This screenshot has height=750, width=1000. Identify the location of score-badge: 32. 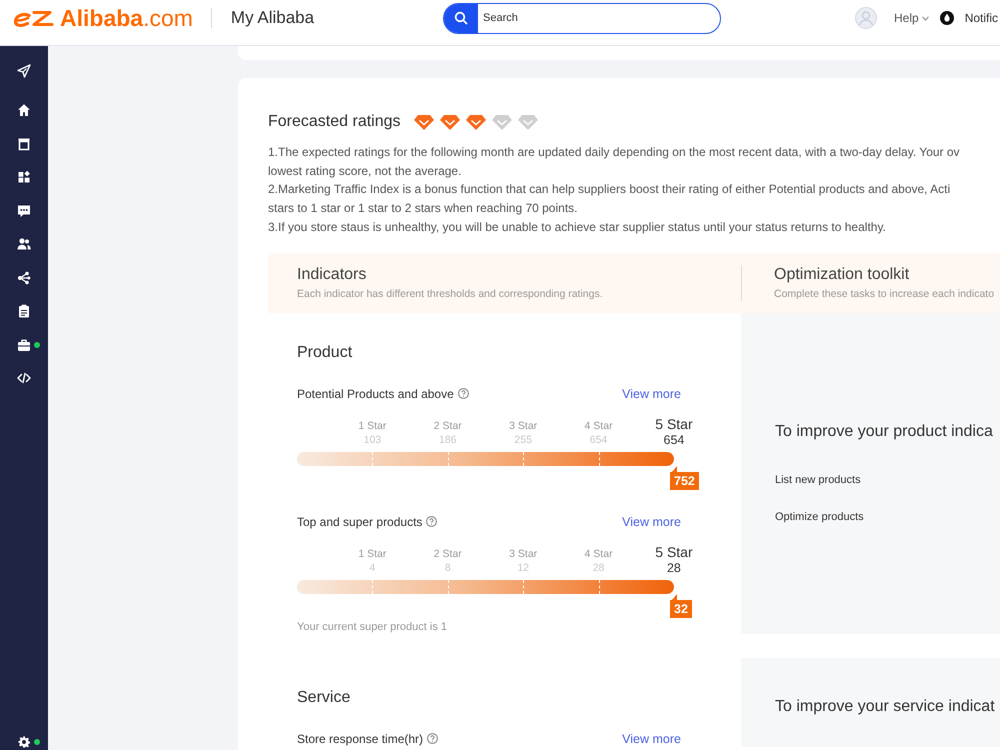
(681, 606).